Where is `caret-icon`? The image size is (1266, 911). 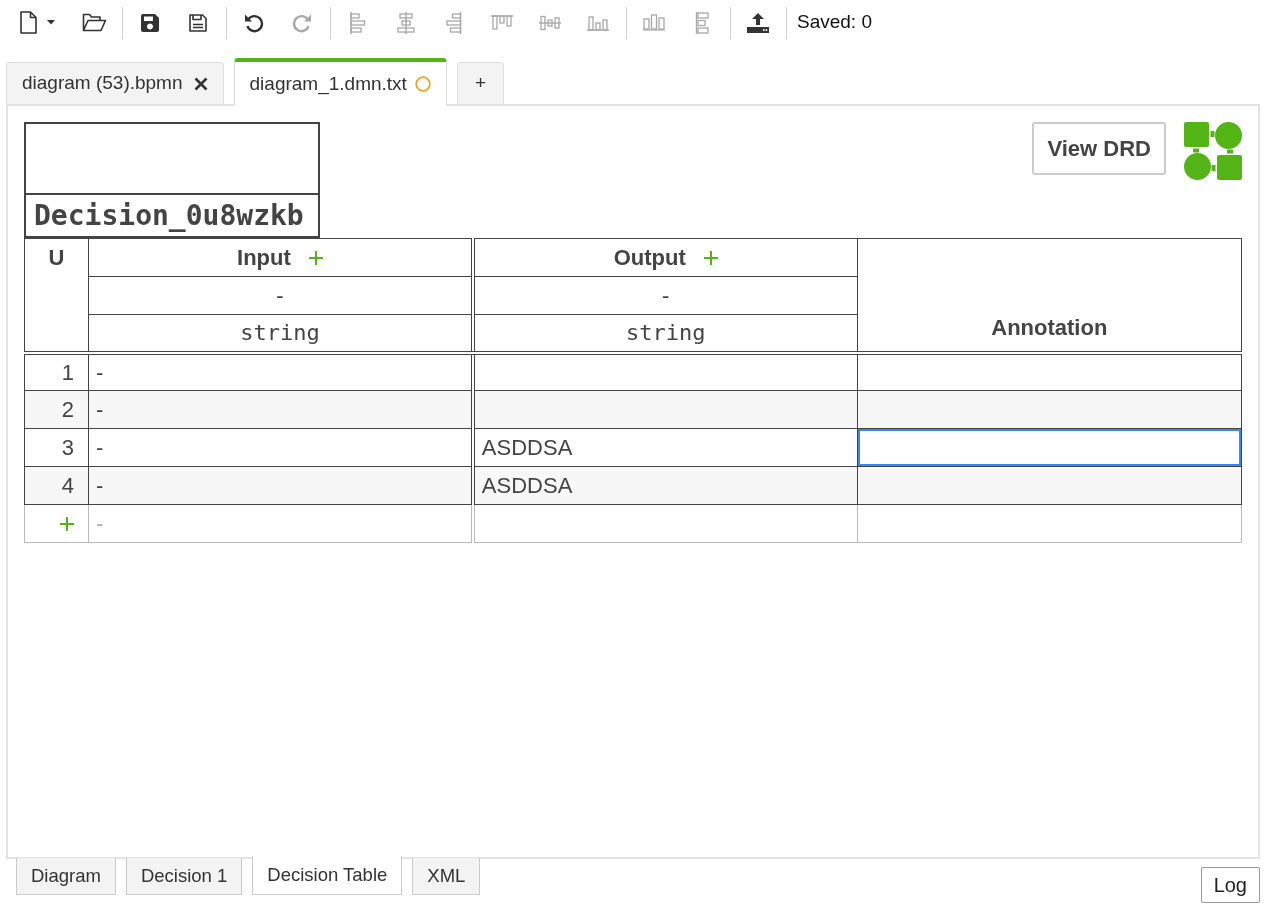 caret-icon is located at coordinates (50, 22).